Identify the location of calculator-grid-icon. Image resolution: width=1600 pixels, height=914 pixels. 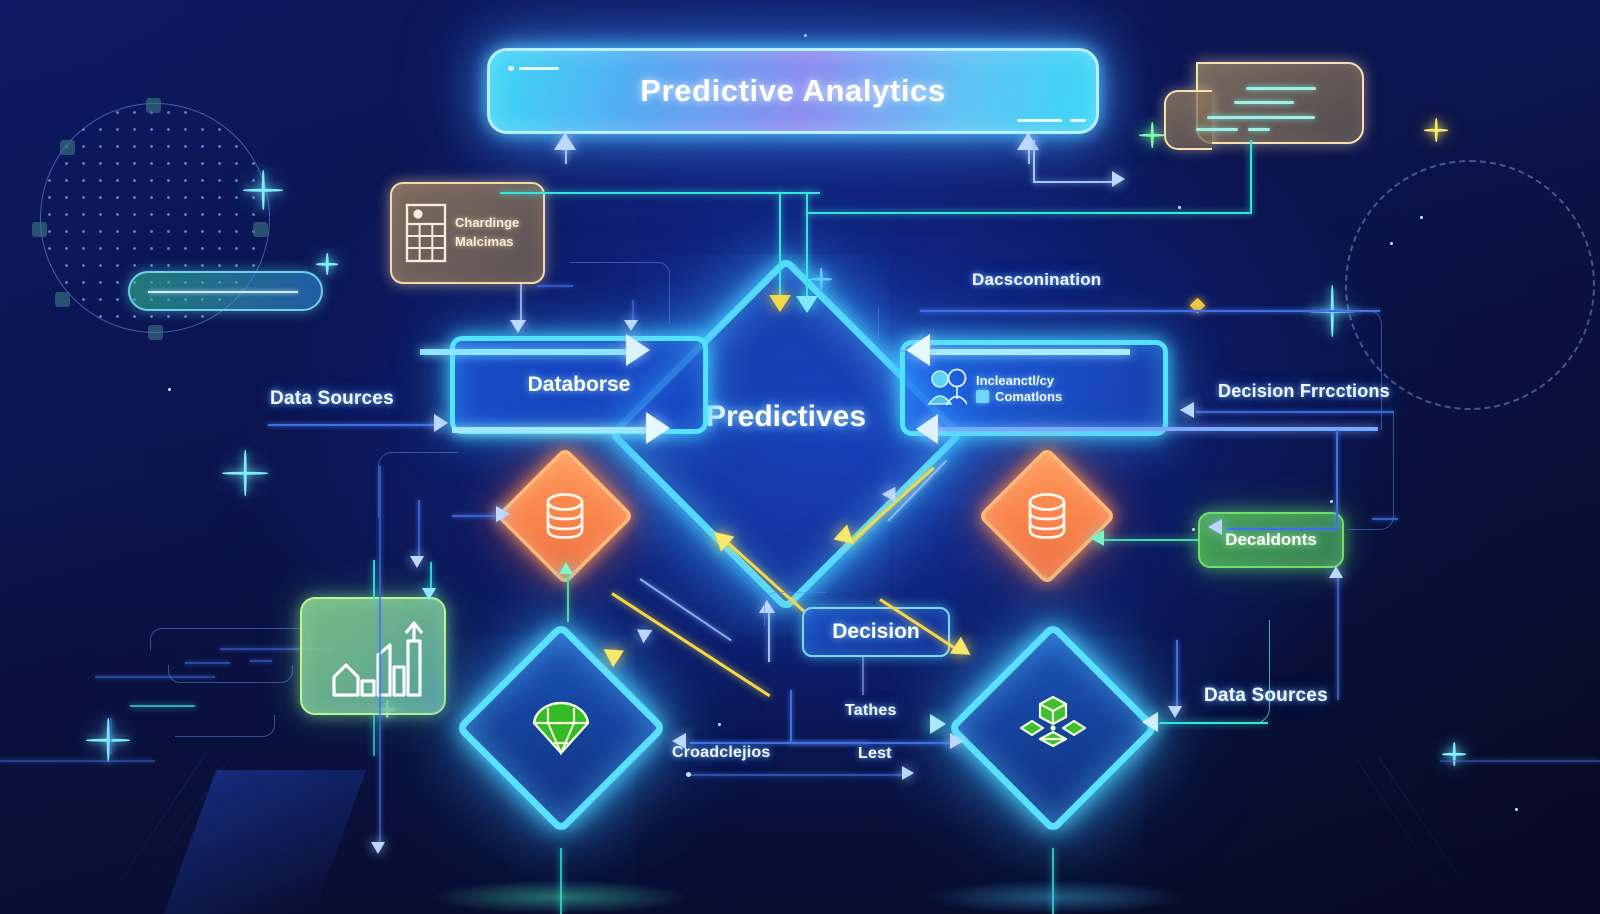
(426, 233).